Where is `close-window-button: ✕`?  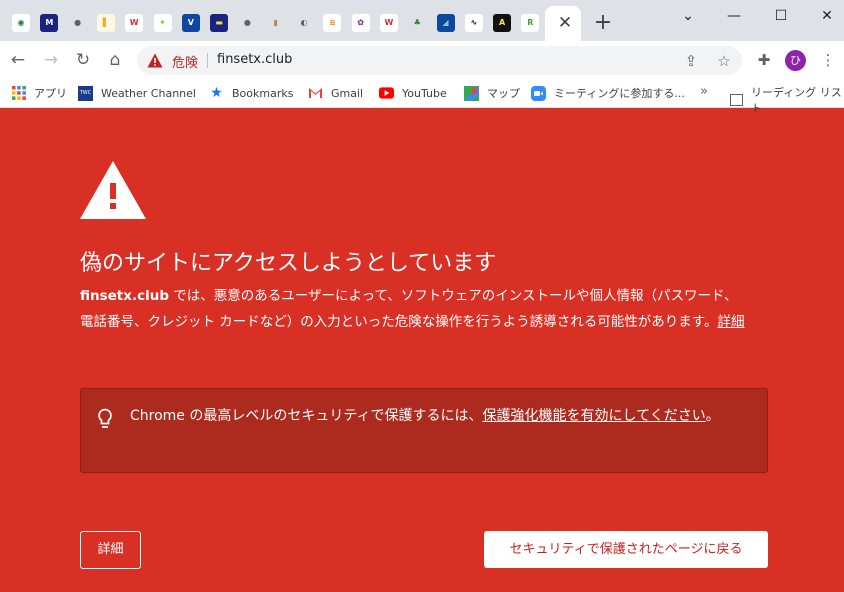 close-window-button: ✕ is located at coordinates (827, 16).